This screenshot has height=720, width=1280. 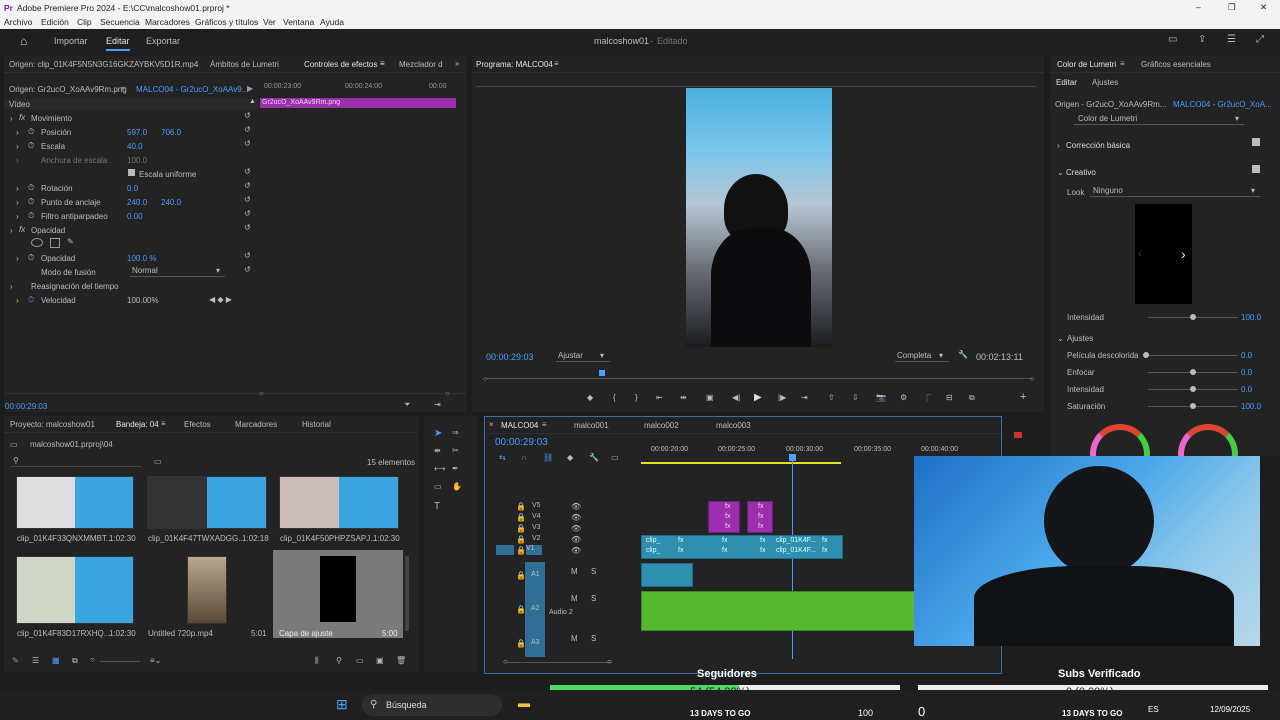 What do you see at coordinates (1098, 145) in the screenshot?
I see `correccion-basica-section: Corrección básica` at bounding box center [1098, 145].